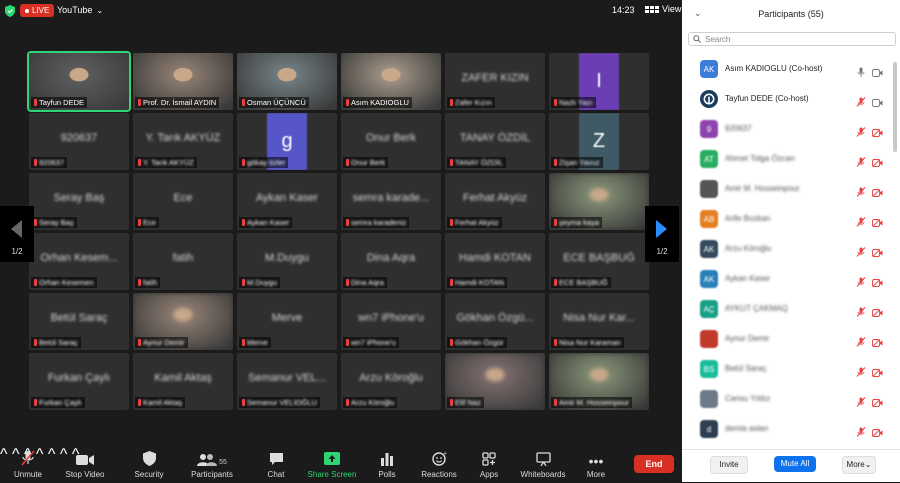 This screenshot has width=900, height=483. What do you see at coordinates (287, 141) in the screenshot?
I see `video-tile: g gökay özler` at bounding box center [287, 141].